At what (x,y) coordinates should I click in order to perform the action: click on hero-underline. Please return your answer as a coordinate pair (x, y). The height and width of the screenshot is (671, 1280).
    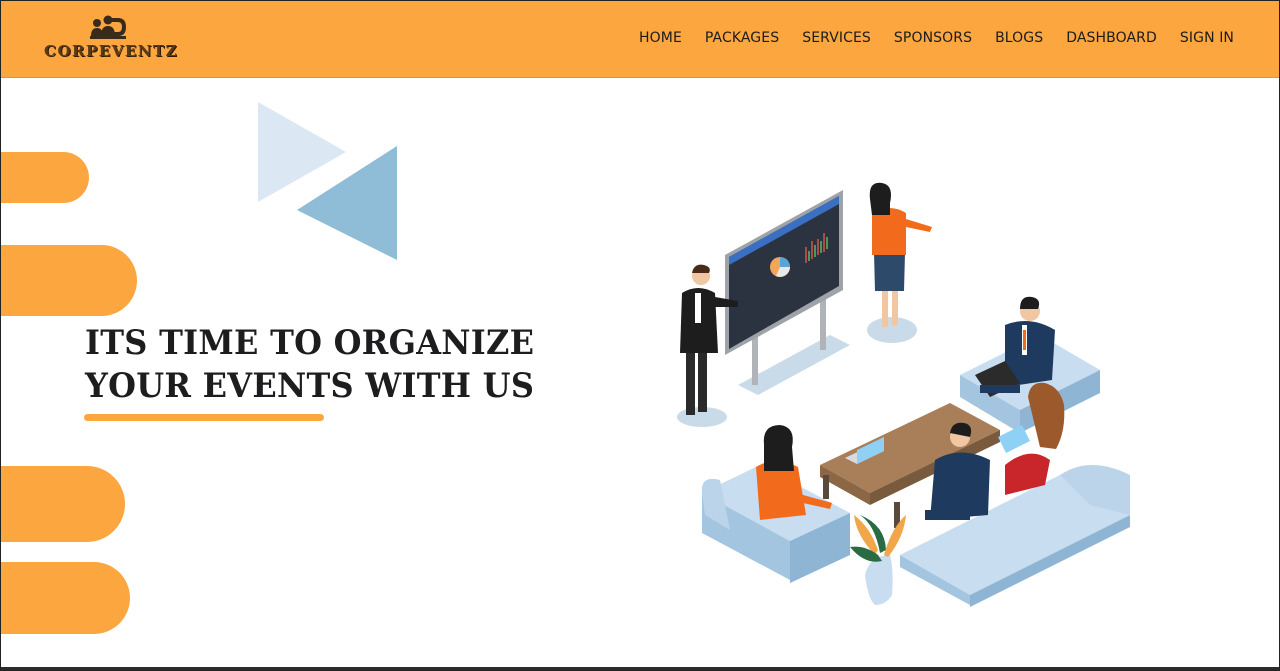
    Looking at the image, I should click on (204, 417).